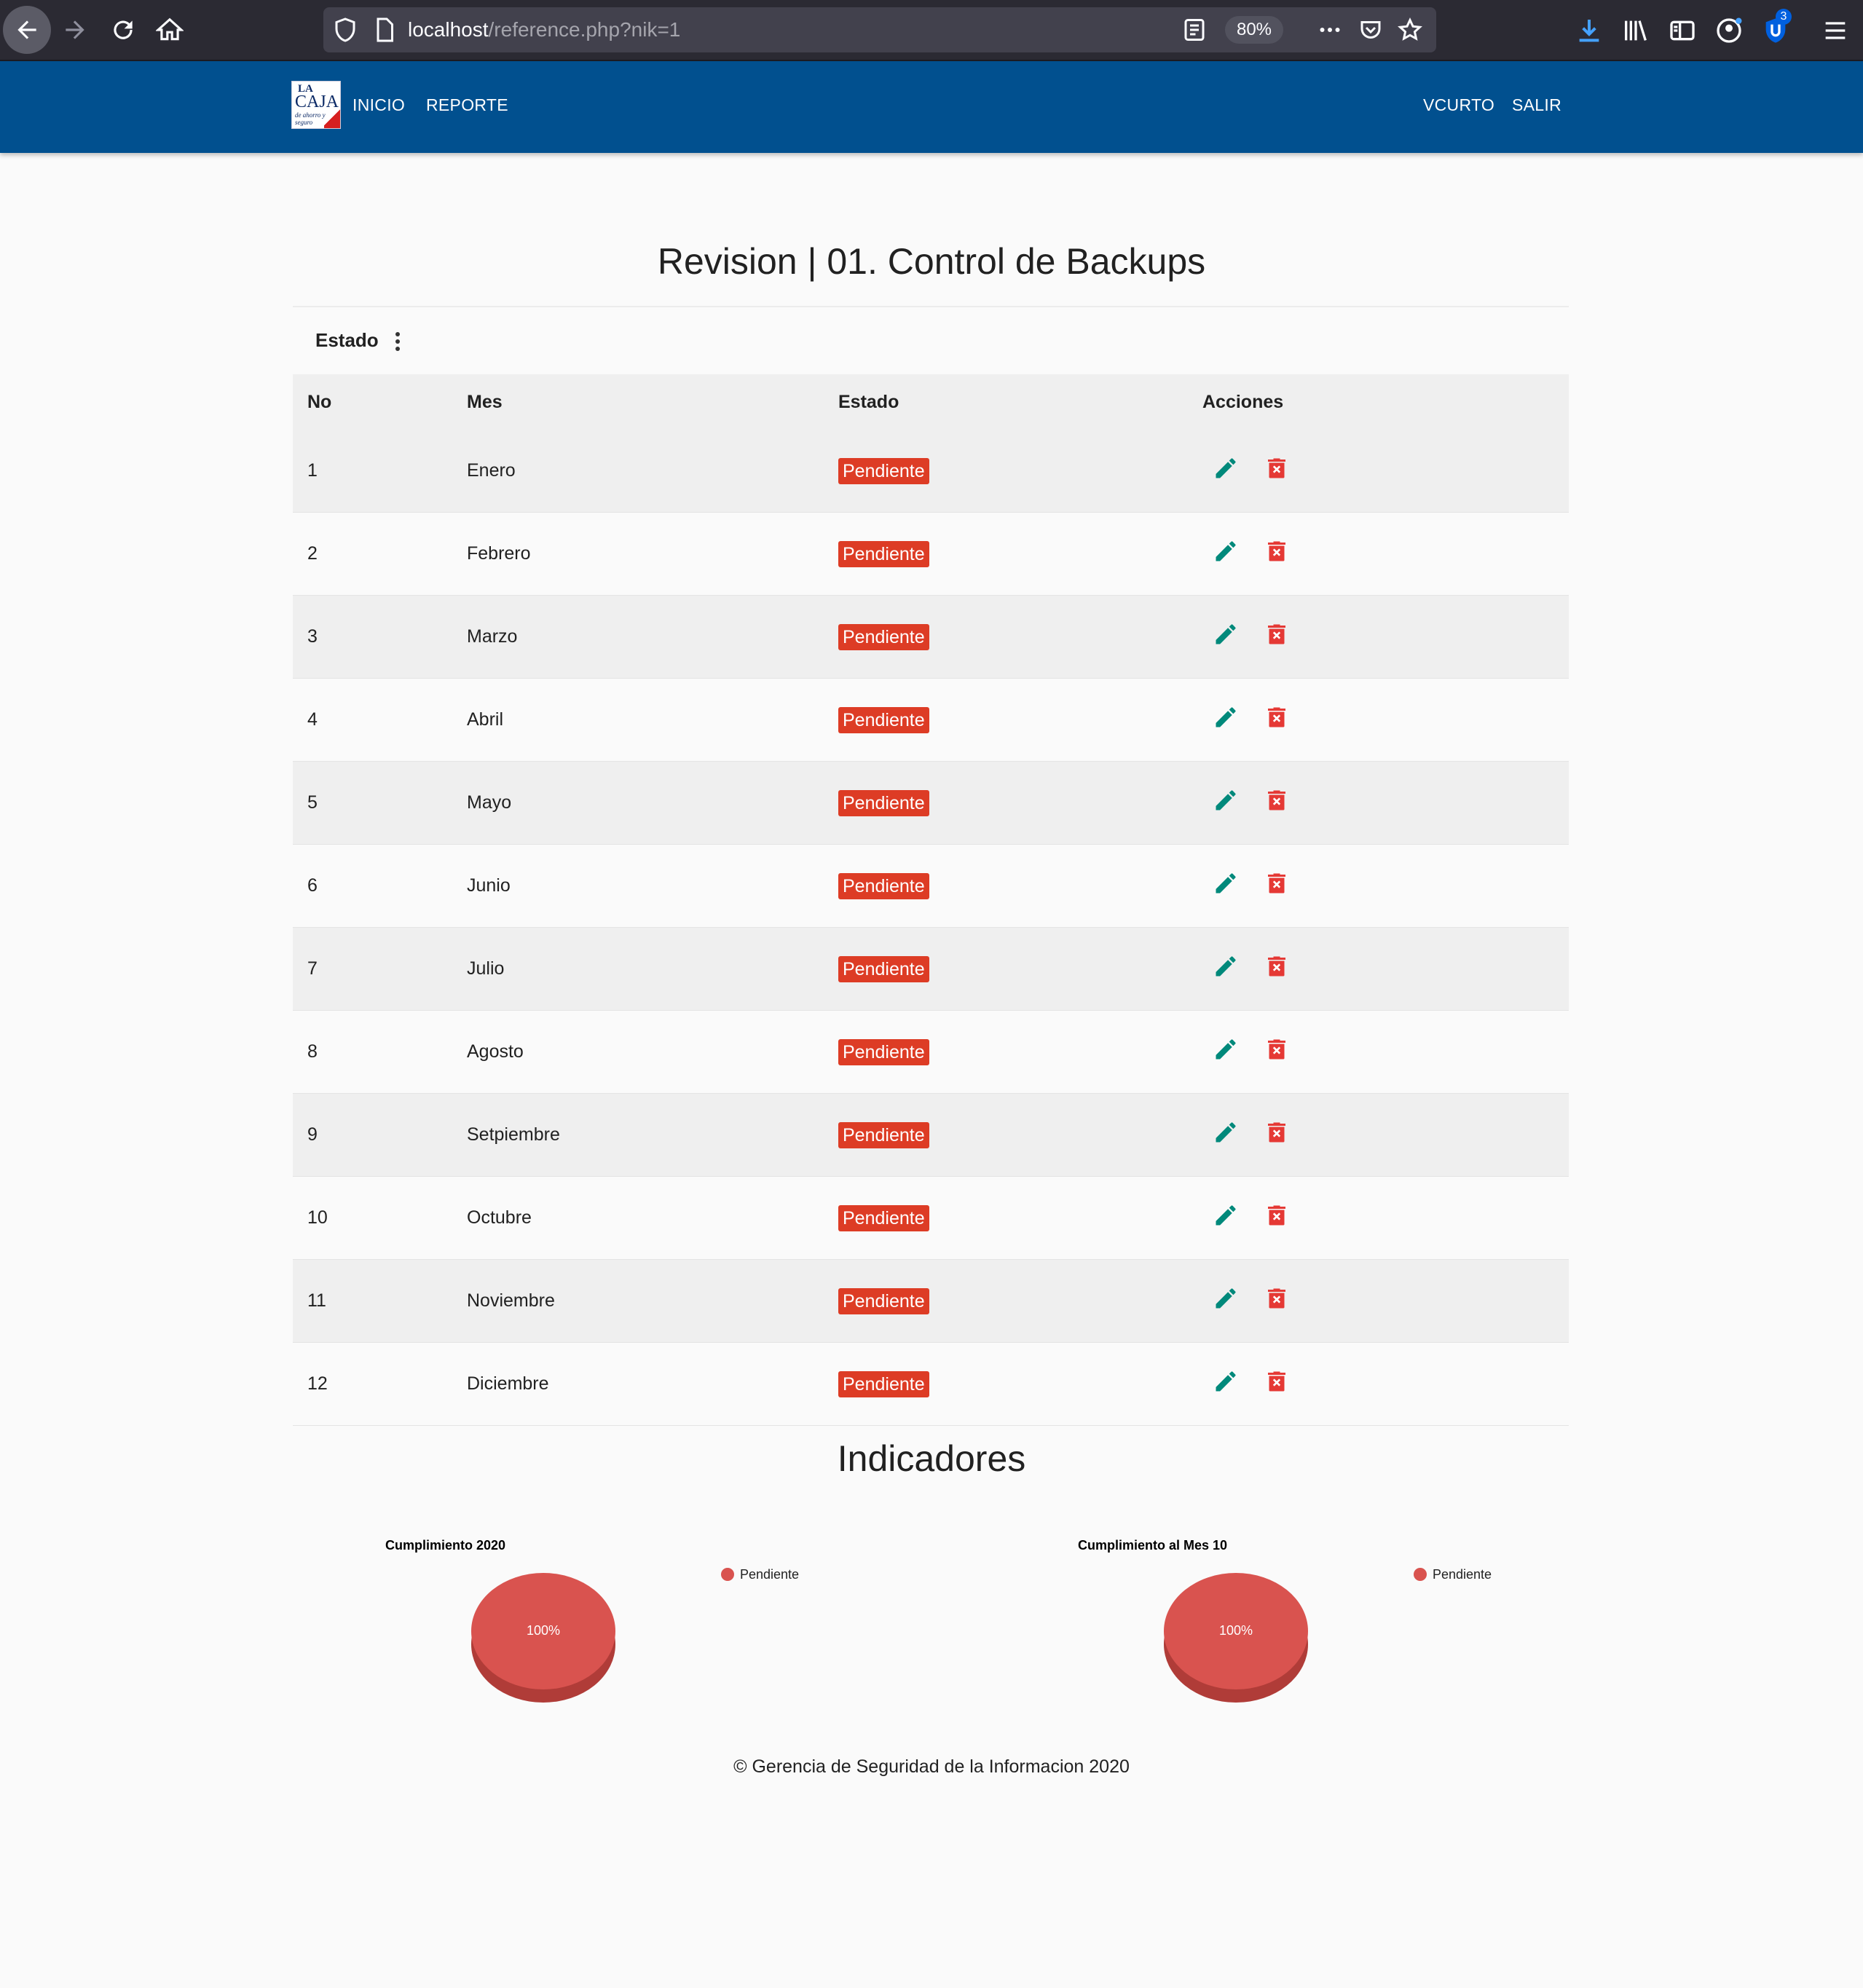  I want to click on more-vert-icon, so click(398, 343).